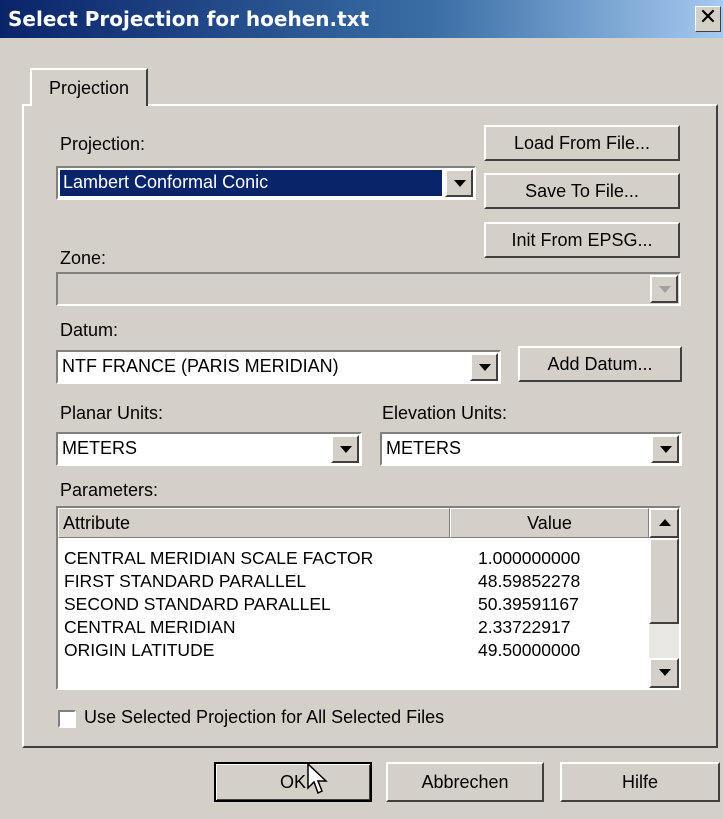 This screenshot has height=819, width=723. Describe the element at coordinates (103, 144) in the screenshot. I see `projection-label: Projection:` at that location.